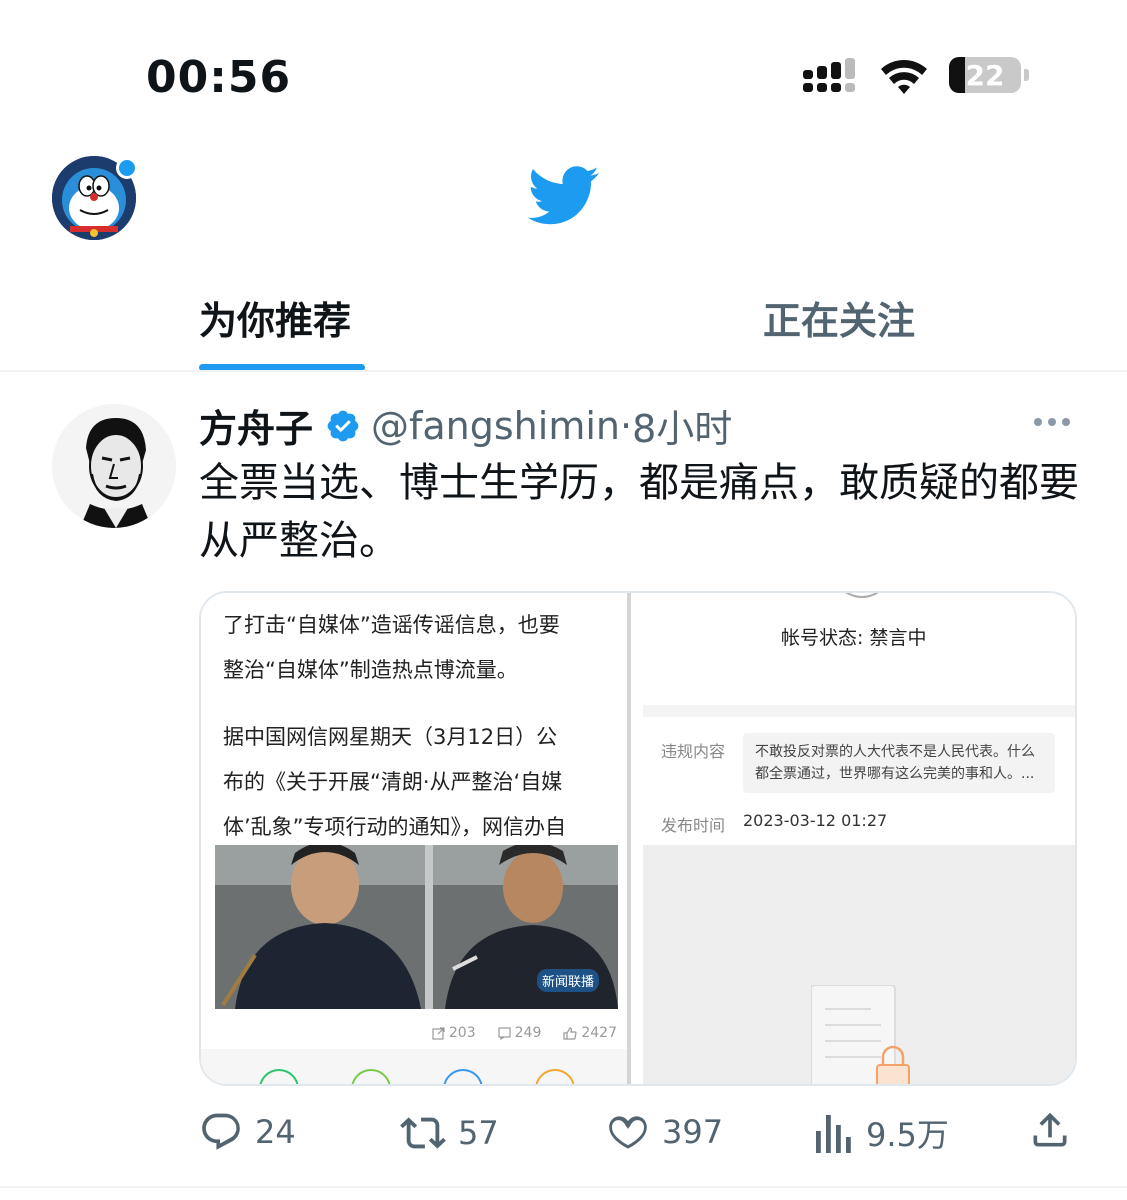 This screenshot has height=1200, width=1127. What do you see at coordinates (904, 77) in the screenshot?
I see `wifi-icon` at bounding box center [904, 77].